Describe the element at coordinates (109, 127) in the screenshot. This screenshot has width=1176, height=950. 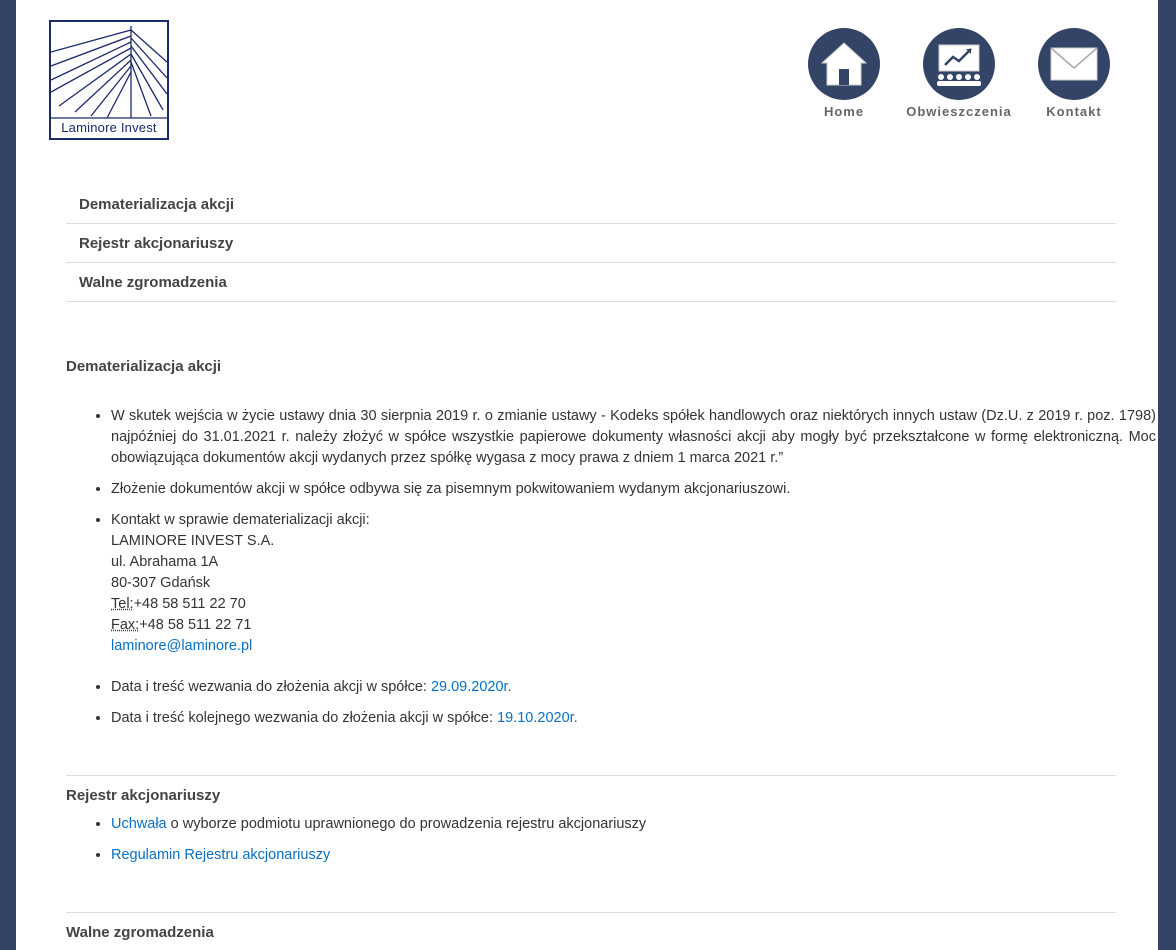
I see `logo-text: Laminore Invest` at that location.